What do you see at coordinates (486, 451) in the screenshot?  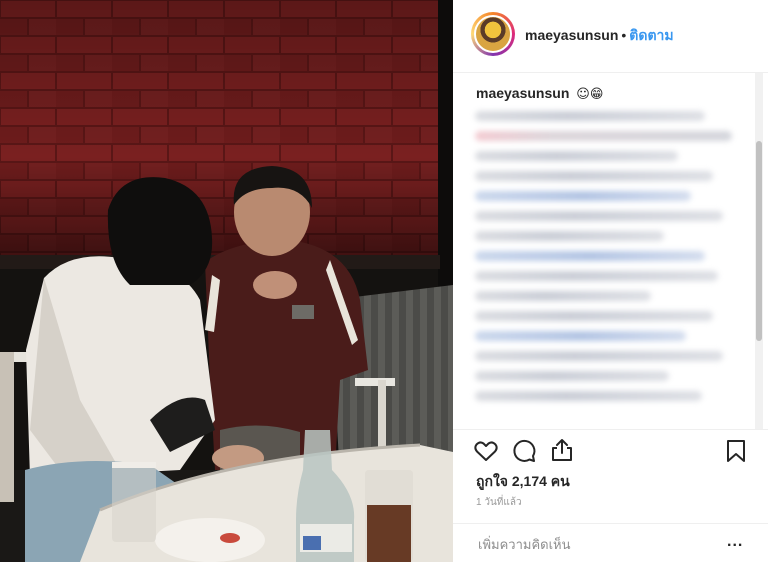 I see `heart-icon` at bounding box center [486, 451].